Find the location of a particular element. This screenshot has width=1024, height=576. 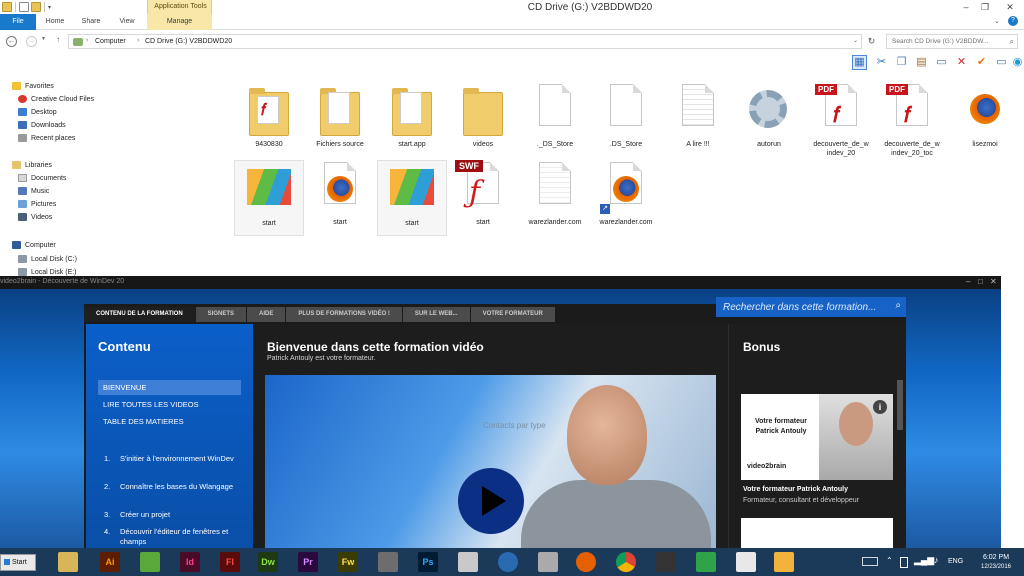

properties-icon is located at coordinates (24, 7).